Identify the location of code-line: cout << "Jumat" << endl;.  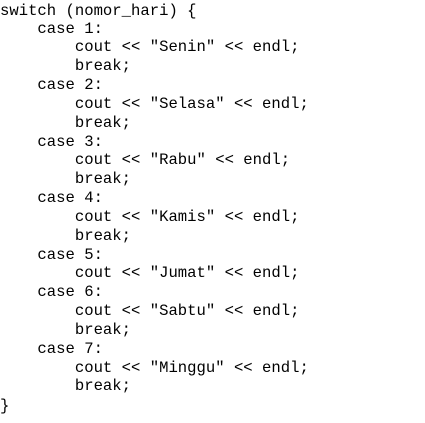
(150, 273).